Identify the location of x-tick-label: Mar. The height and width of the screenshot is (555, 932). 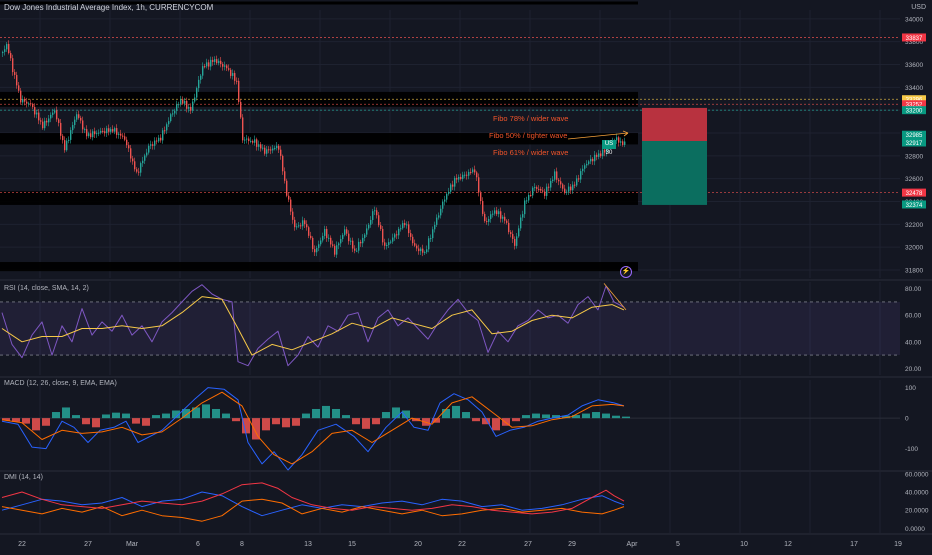
(132, 544).